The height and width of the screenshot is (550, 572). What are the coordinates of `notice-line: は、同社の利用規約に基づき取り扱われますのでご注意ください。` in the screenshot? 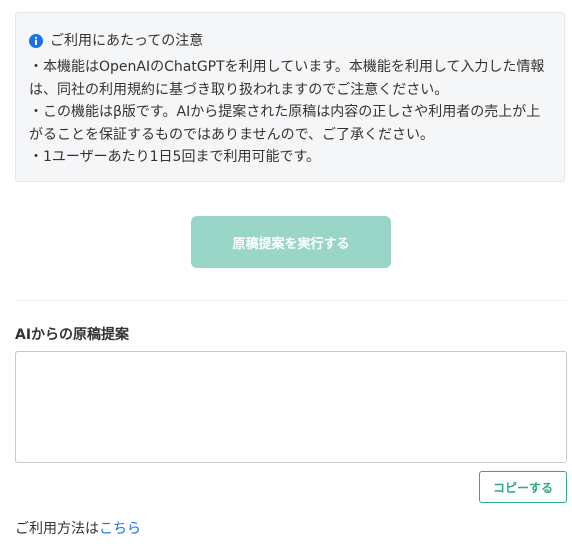 It's located at (239, 89).